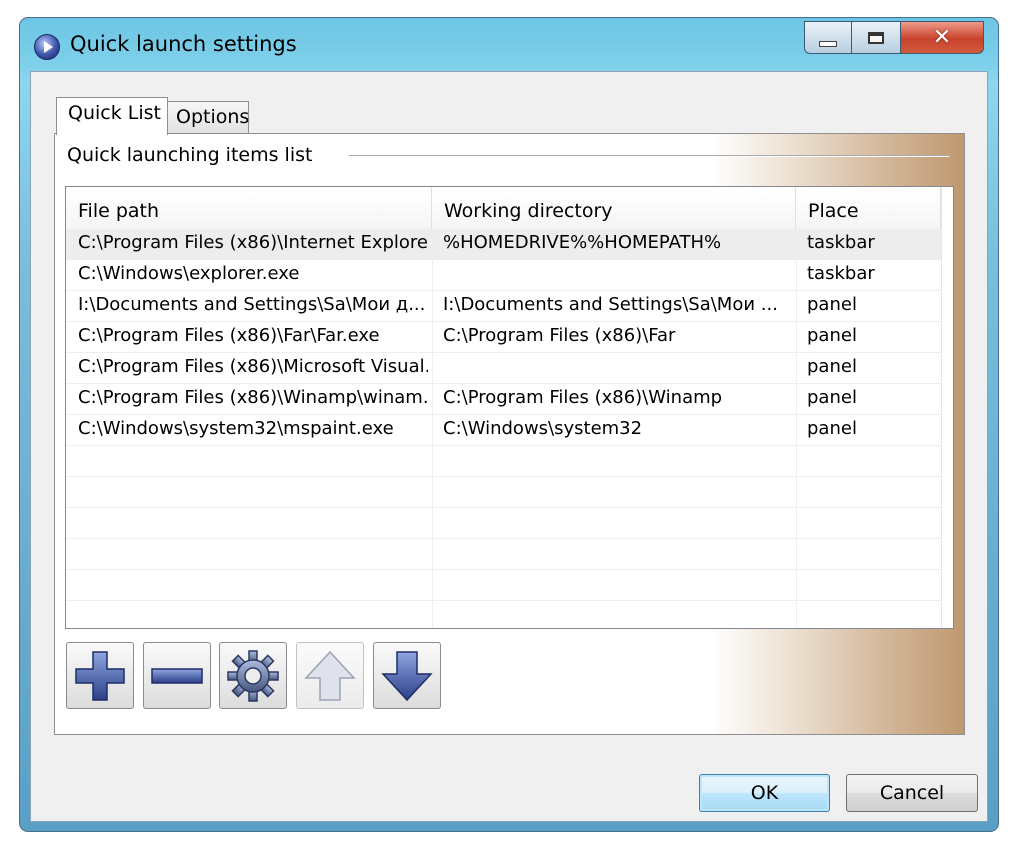 The width and height of the screenshot is (1020, 851). I want to click on title-bar: Quick launch settings ✕, so click(509, 44).